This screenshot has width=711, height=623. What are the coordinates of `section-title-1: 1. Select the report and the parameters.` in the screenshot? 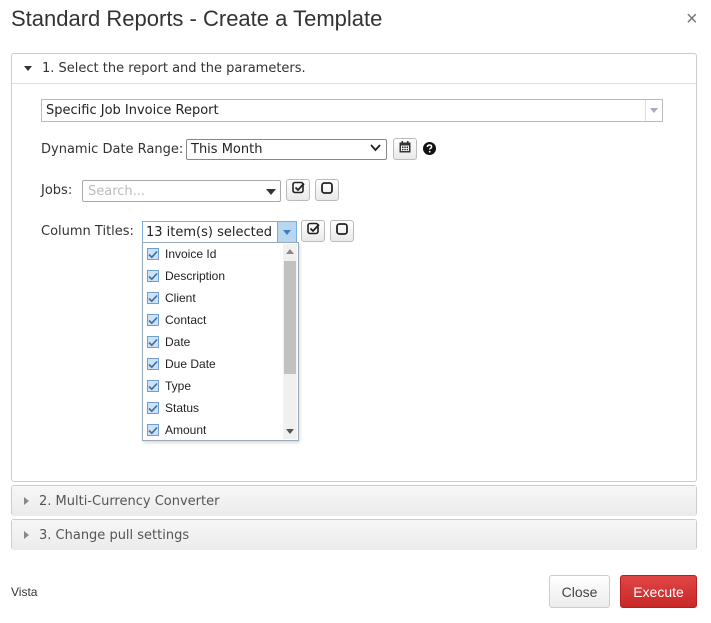 It's located at (174, 68).